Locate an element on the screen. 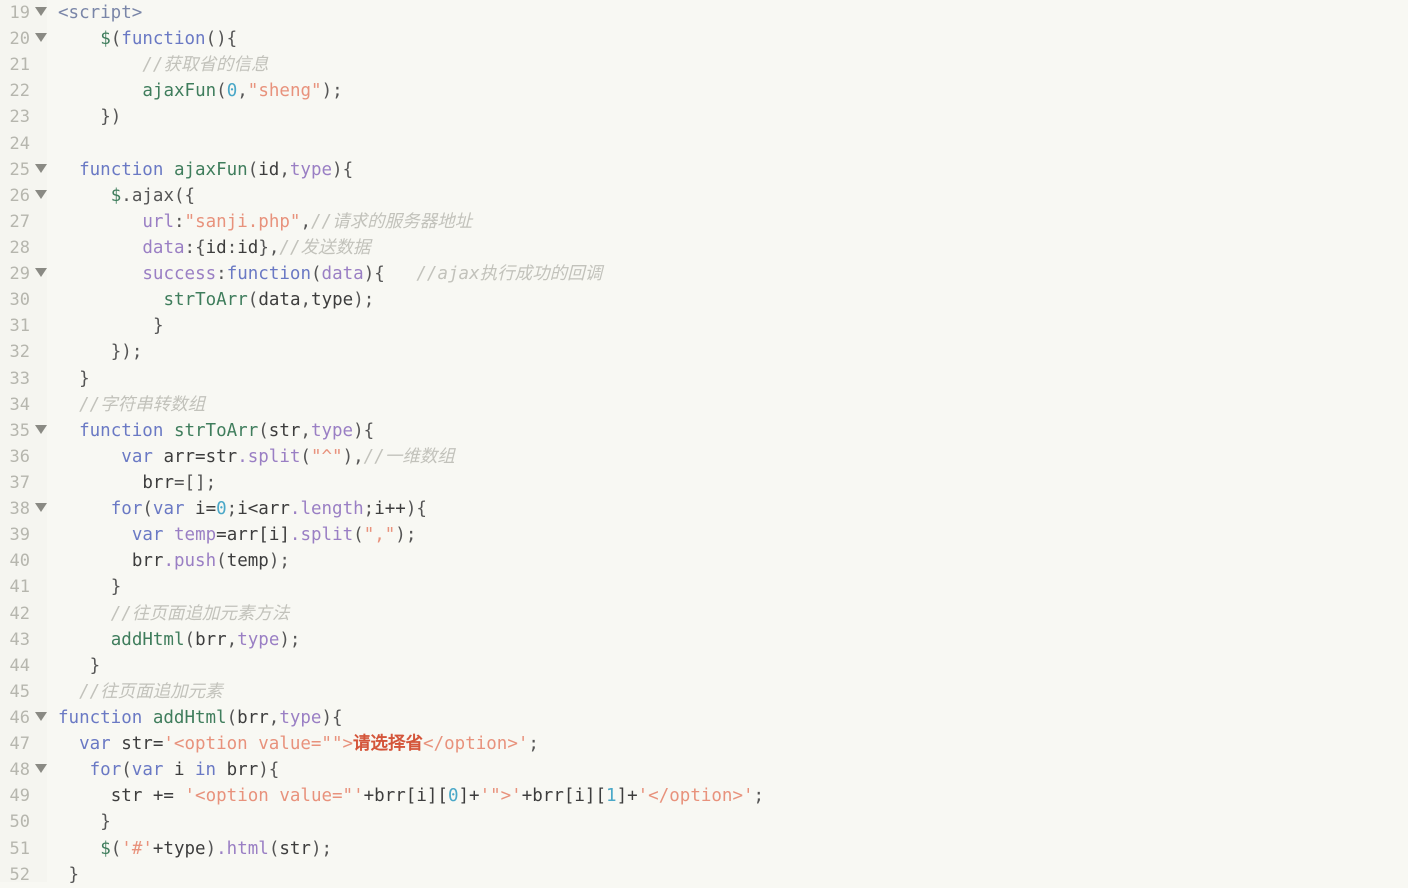 The image size is (1408, 888). line-number: 23 is located at coordinates (19, 117).